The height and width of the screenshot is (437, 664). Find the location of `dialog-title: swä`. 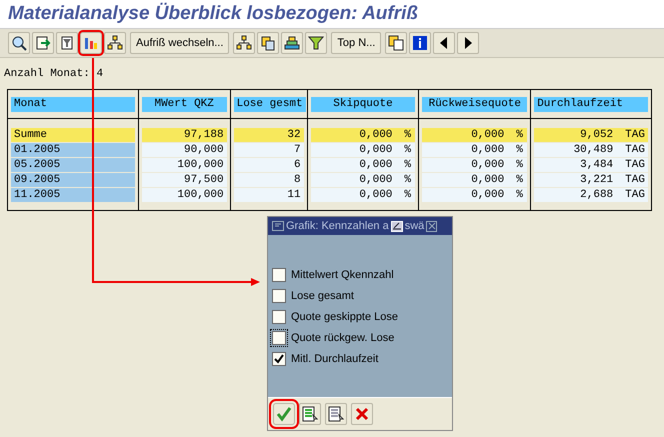

dialog-title: swä is located at coordinates (414, 226).